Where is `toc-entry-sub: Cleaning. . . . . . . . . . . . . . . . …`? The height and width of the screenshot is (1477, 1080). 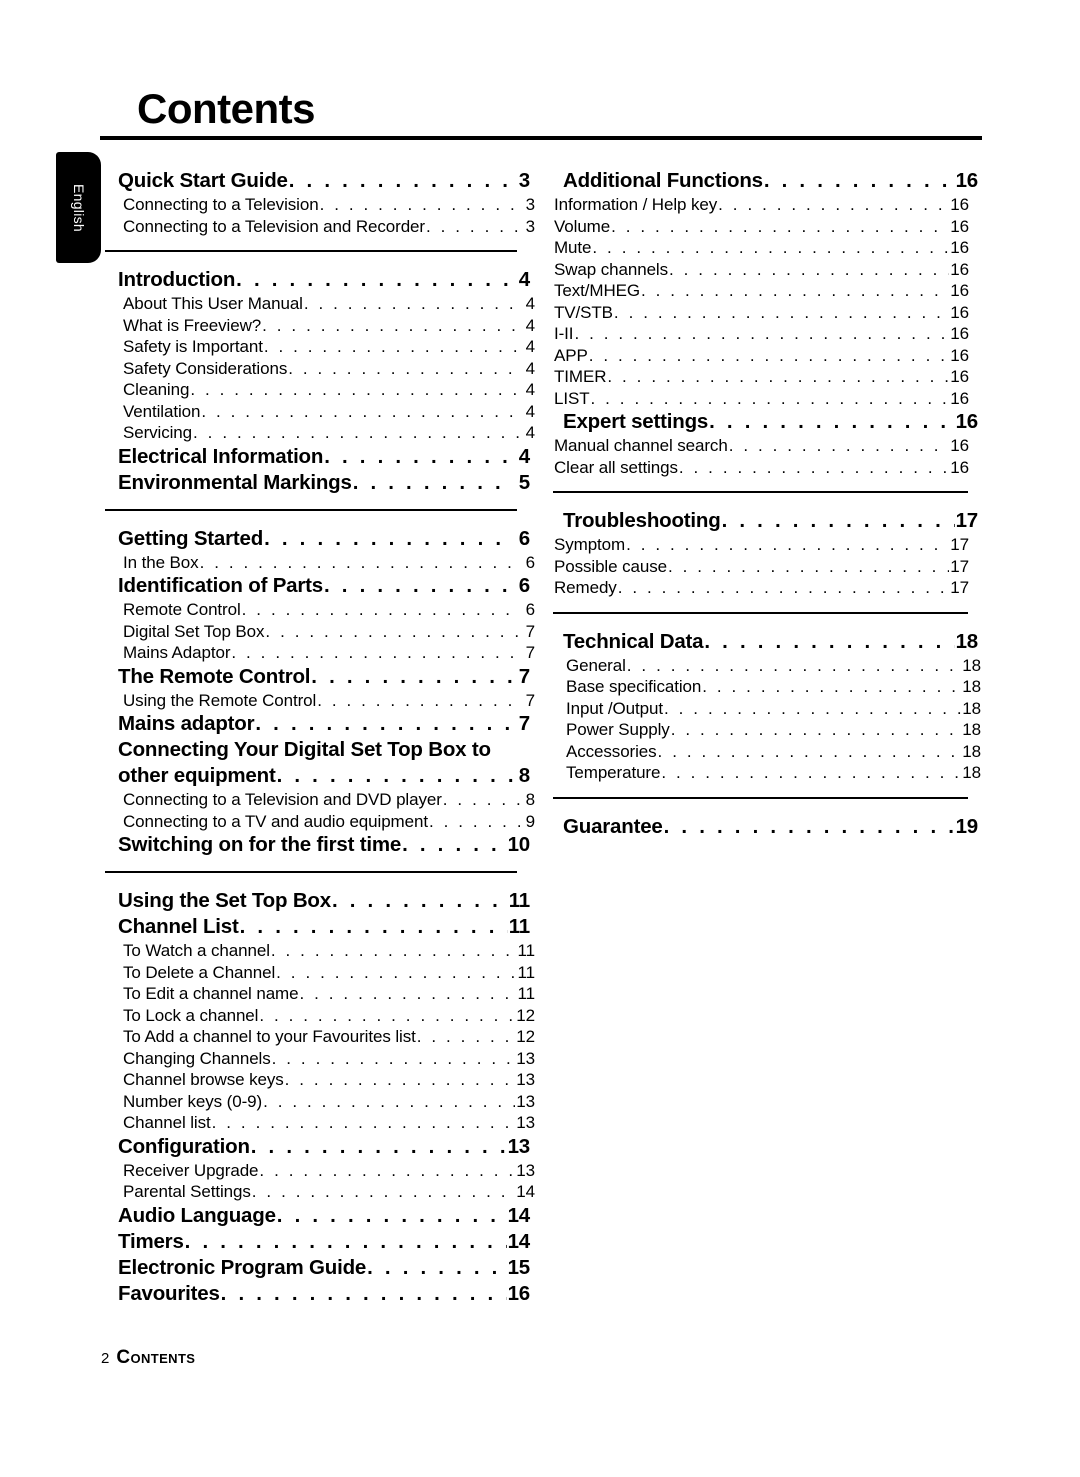 toc-entry-sub: Cleaning. . . . . . . . . . . . . . . . … is located at coordinates (320, 390).